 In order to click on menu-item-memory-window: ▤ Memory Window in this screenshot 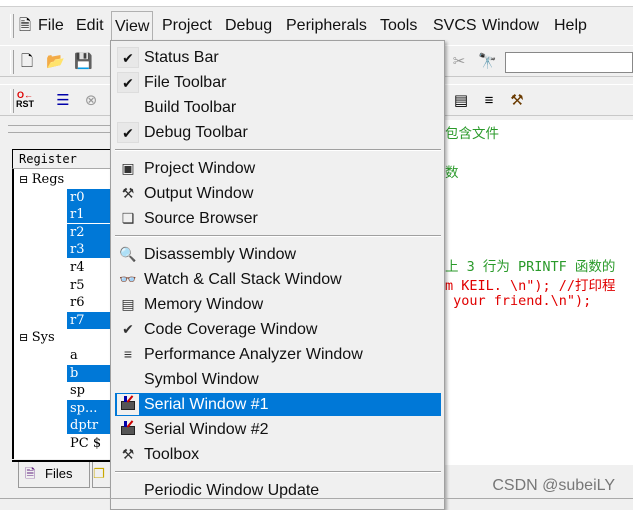, I will do `click(278, 304)`.